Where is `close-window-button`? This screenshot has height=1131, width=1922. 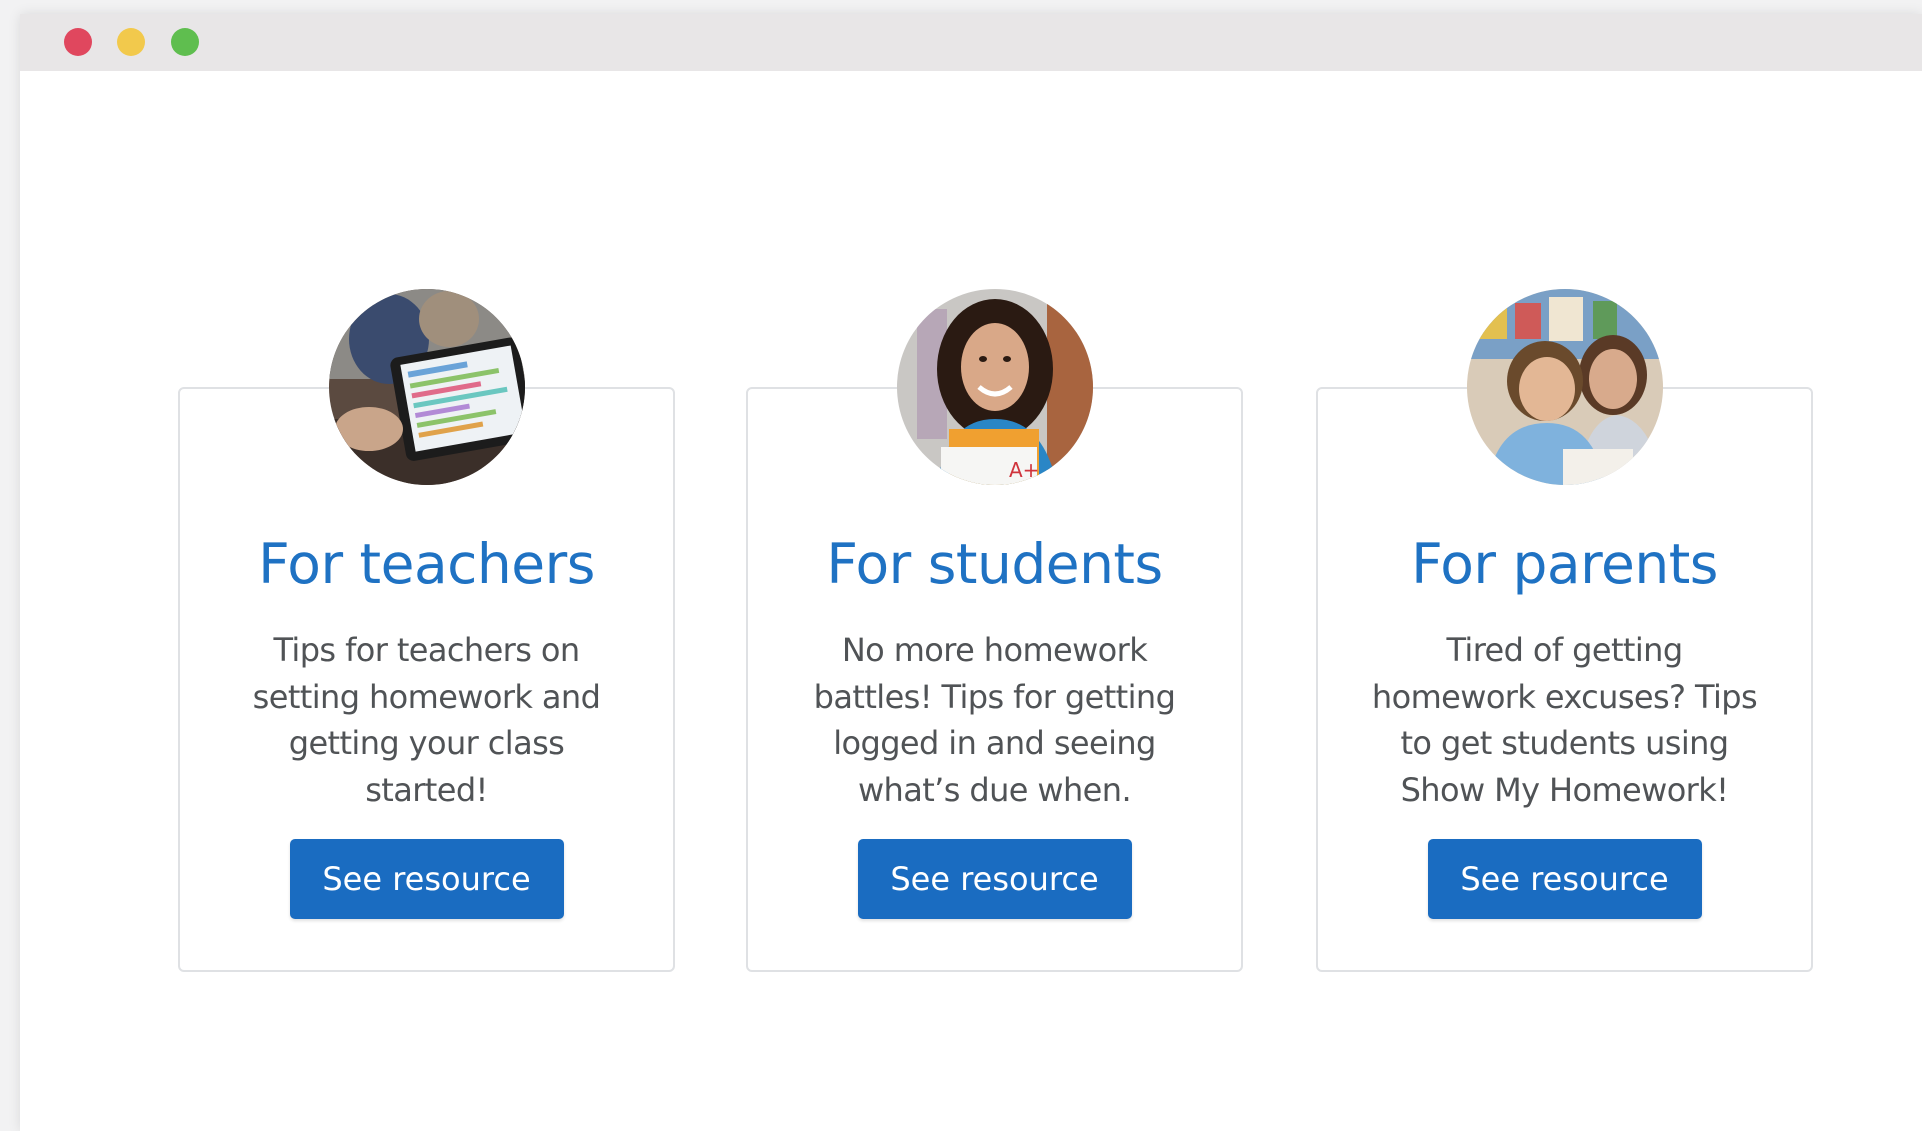 close-window-button is located at coordinates (78, 42).